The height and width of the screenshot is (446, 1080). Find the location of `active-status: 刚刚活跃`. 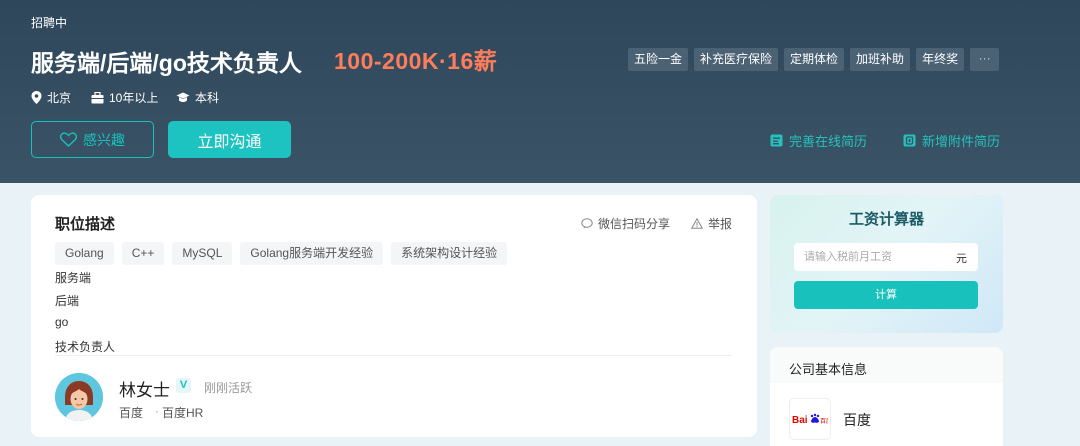

active-status: 刚刚活跃 is located at coordinates (228, 388).